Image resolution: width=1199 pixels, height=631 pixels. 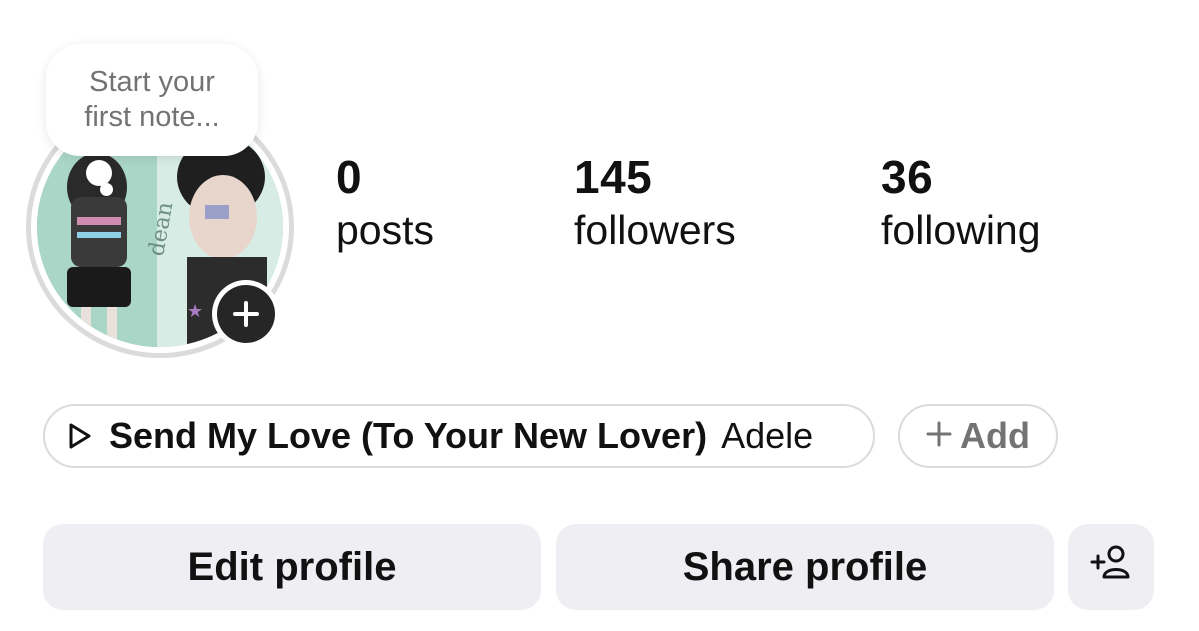 I want to click on posts-label: posts, so click(x=385, y=230).